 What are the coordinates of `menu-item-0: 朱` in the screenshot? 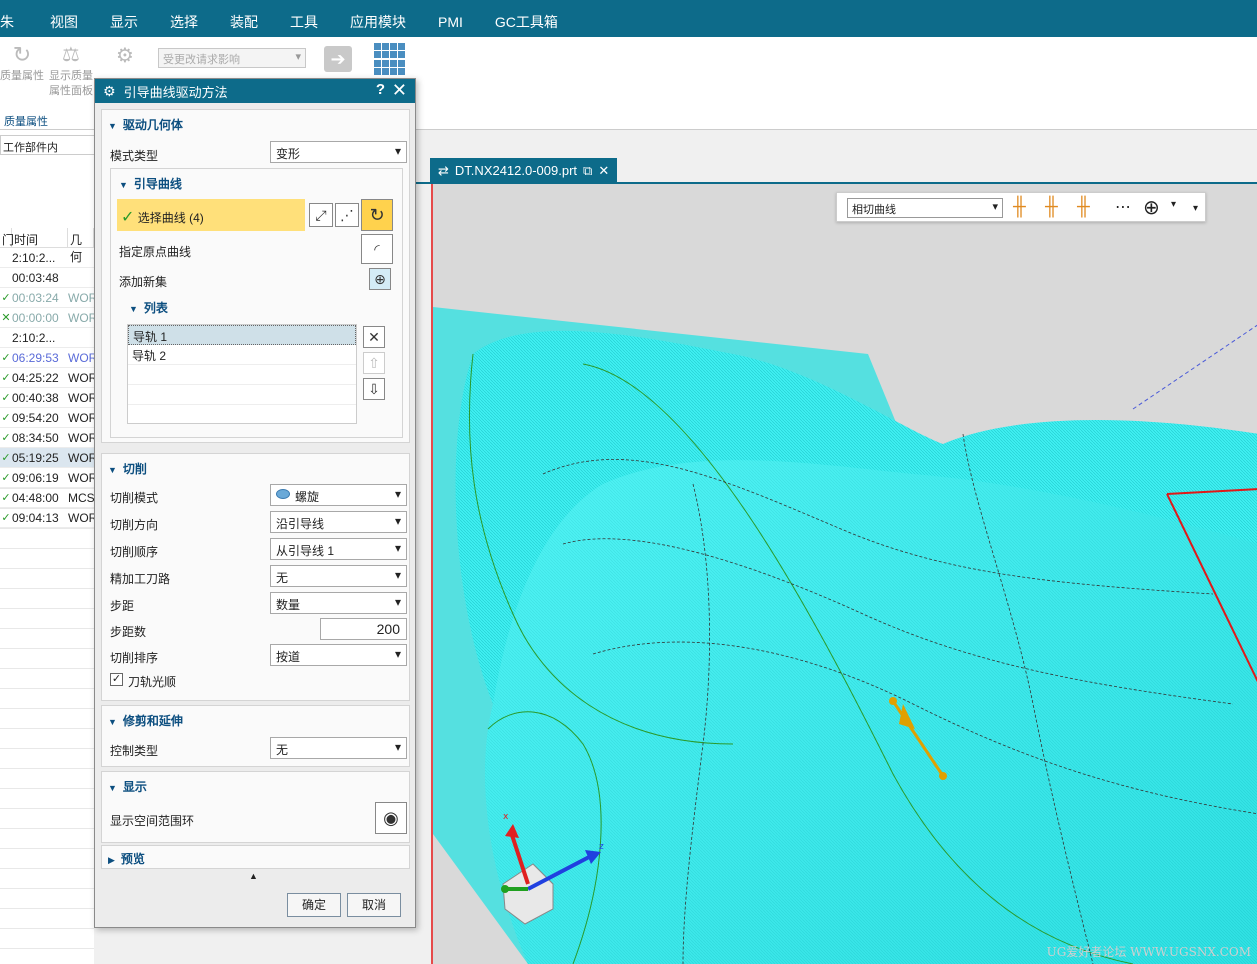 It's located at (17, 18).